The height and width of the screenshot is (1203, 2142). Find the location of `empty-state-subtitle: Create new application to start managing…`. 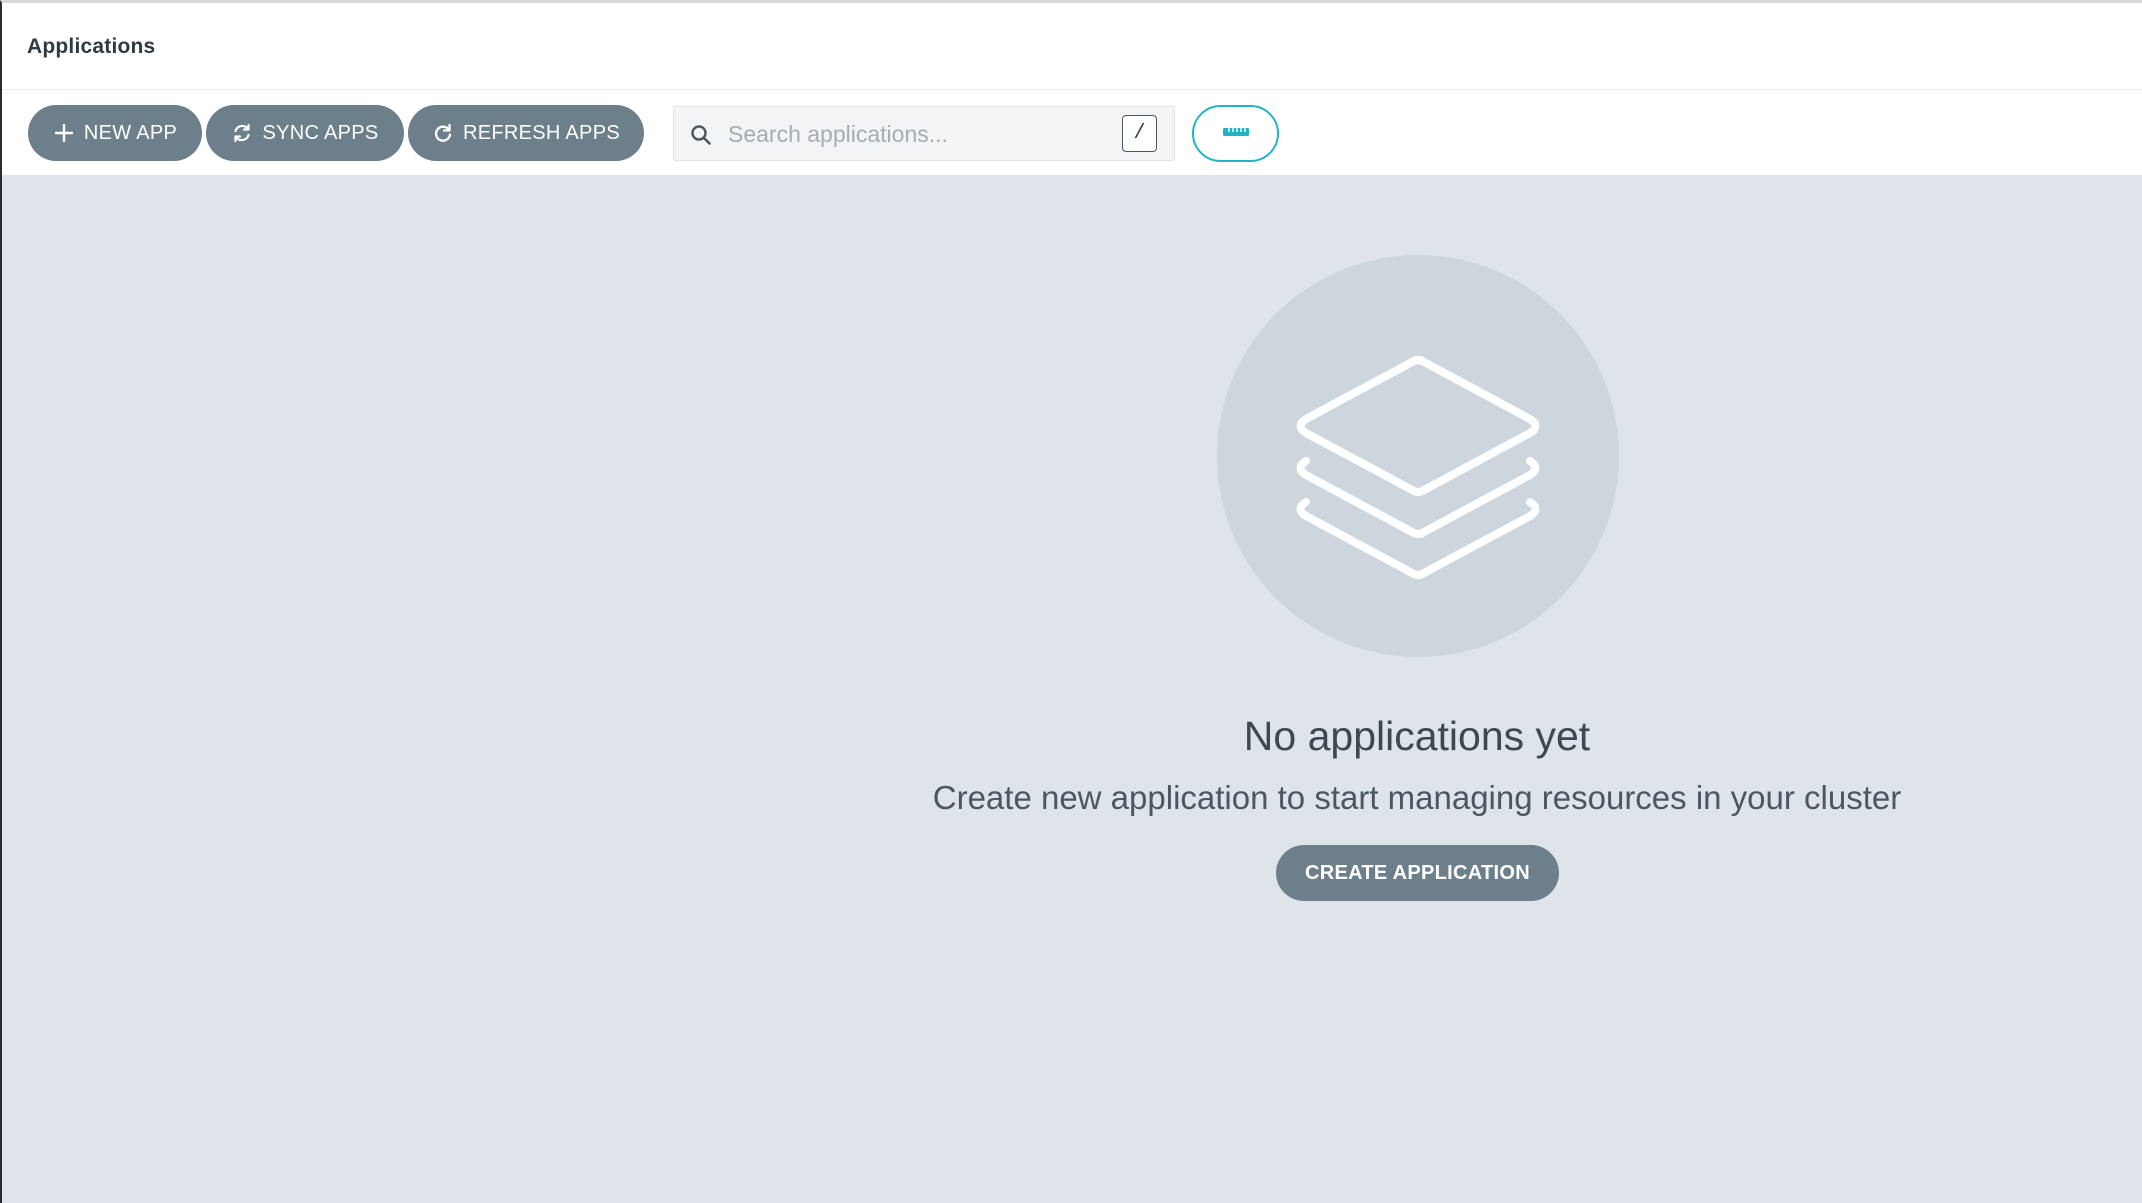

empty-state-subtitle: Create new application to start managing… is located at coordinates (1417, 797).